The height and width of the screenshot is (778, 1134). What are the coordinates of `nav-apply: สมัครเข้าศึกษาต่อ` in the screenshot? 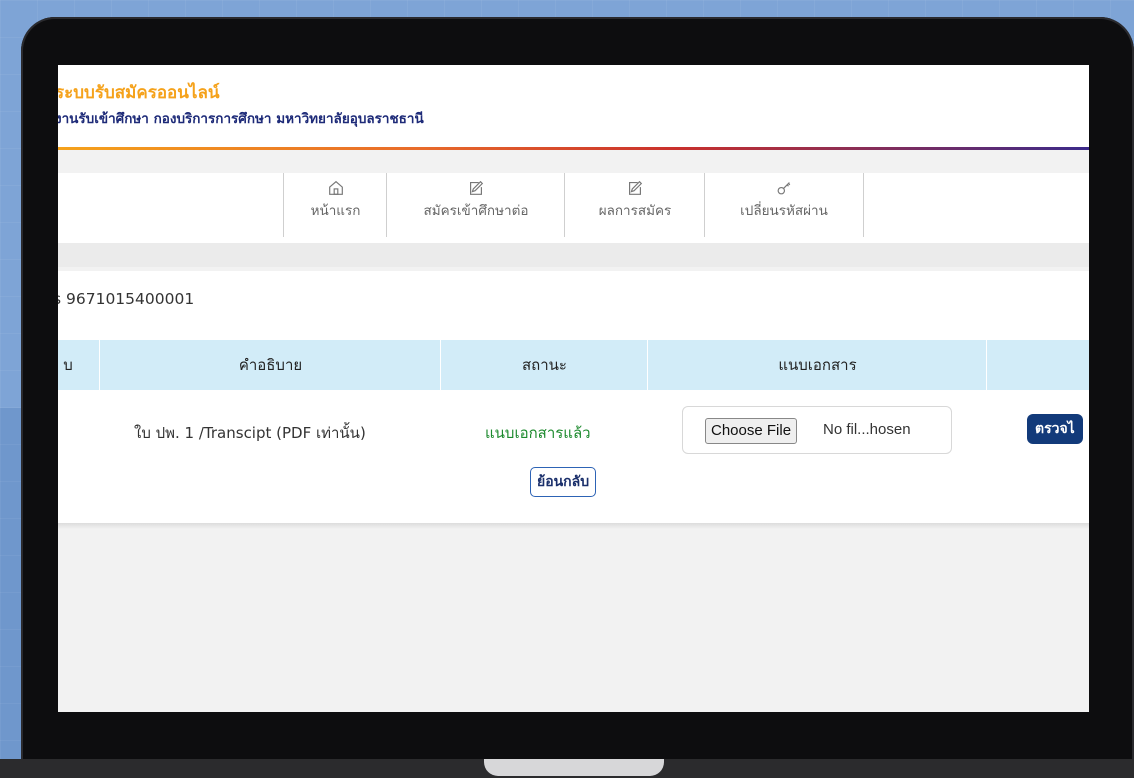 It's located at (475, 205).